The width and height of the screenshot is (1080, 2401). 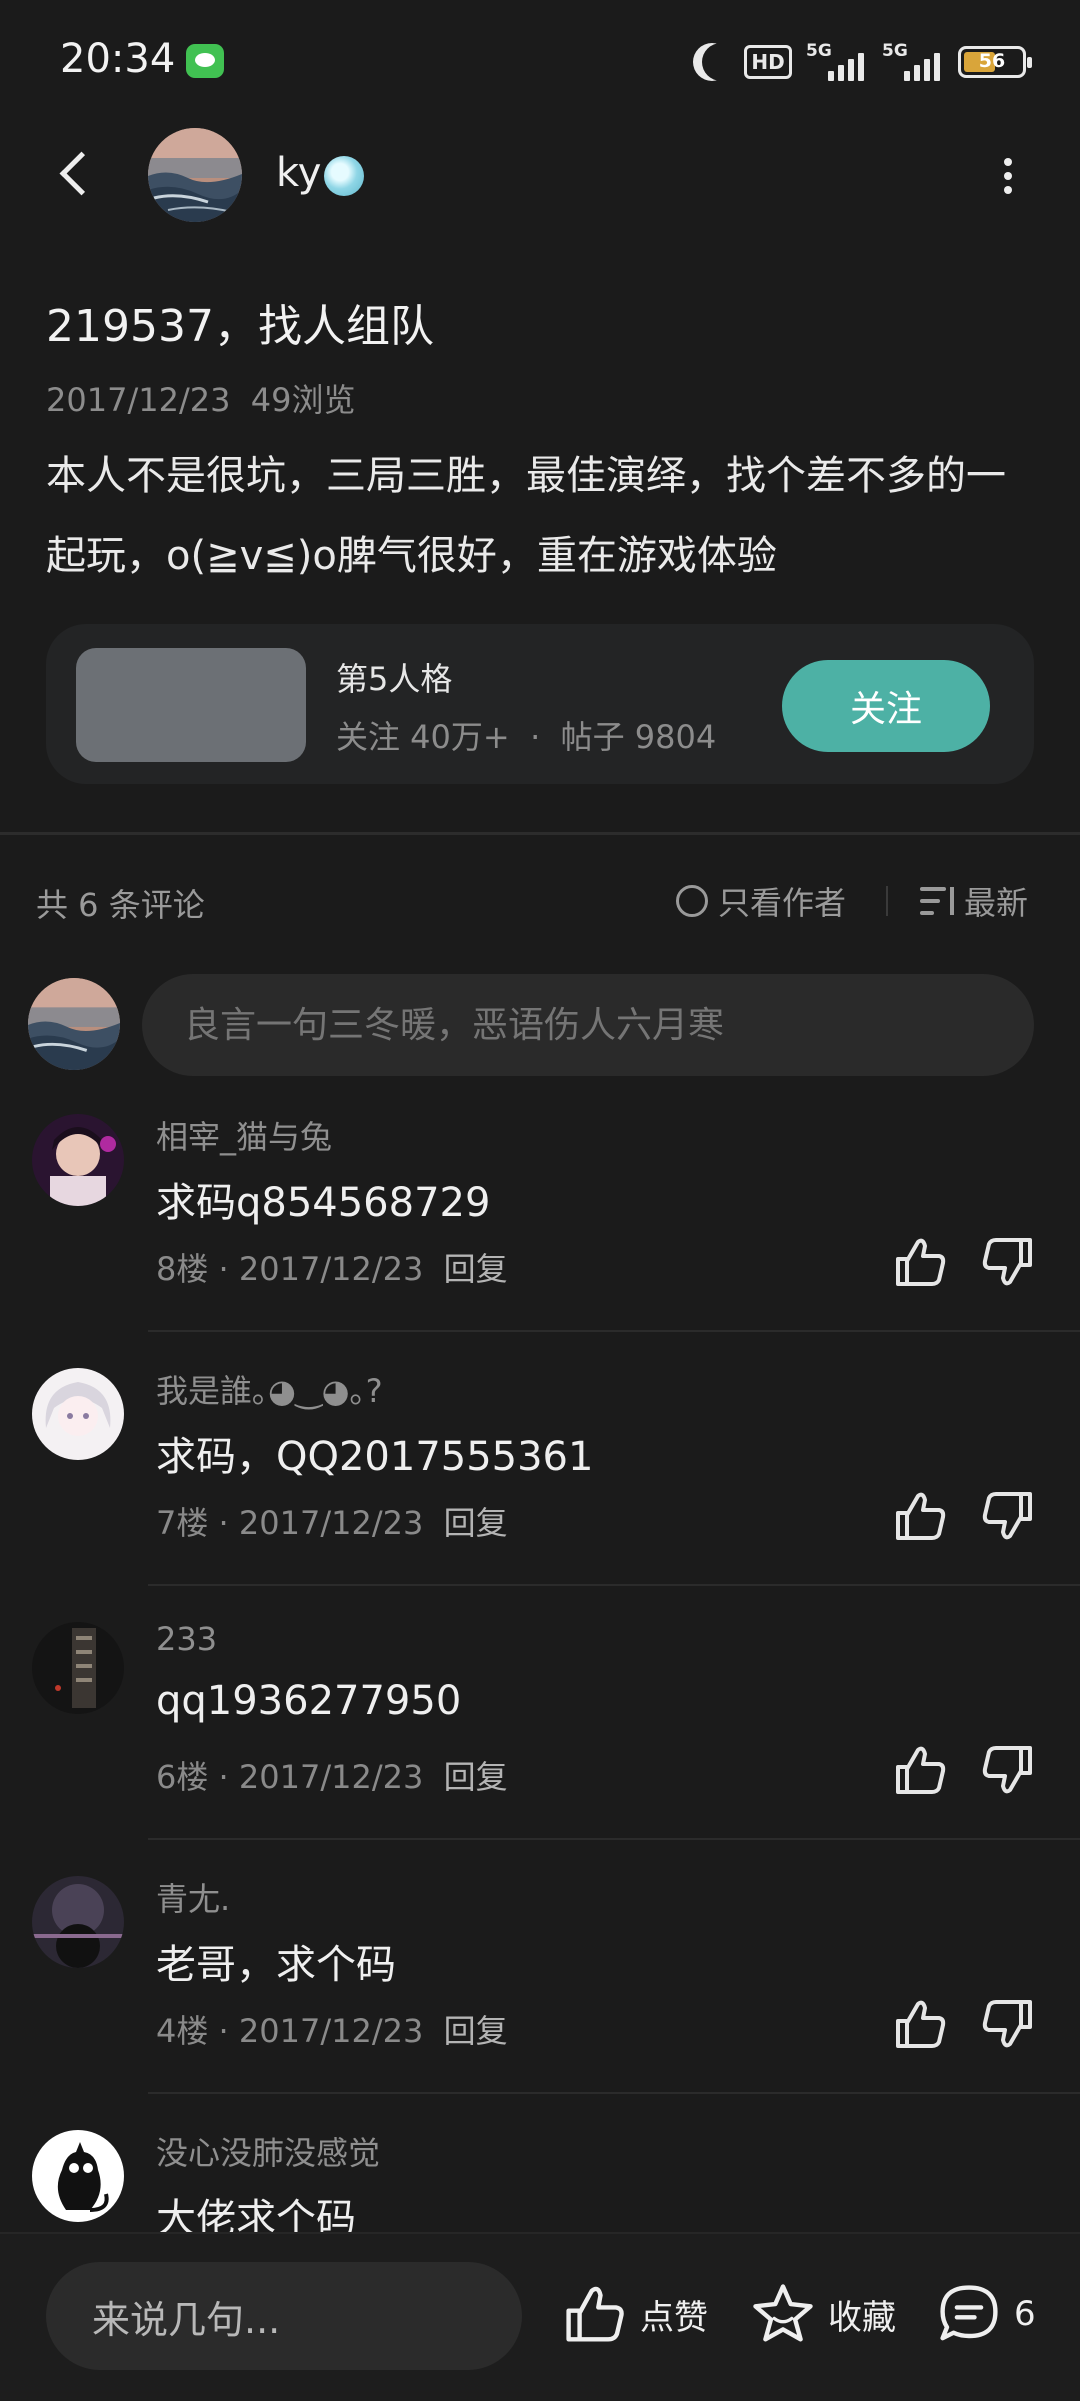 I want to click on favorite-button: 收藏, so click(x=823, y=2314).